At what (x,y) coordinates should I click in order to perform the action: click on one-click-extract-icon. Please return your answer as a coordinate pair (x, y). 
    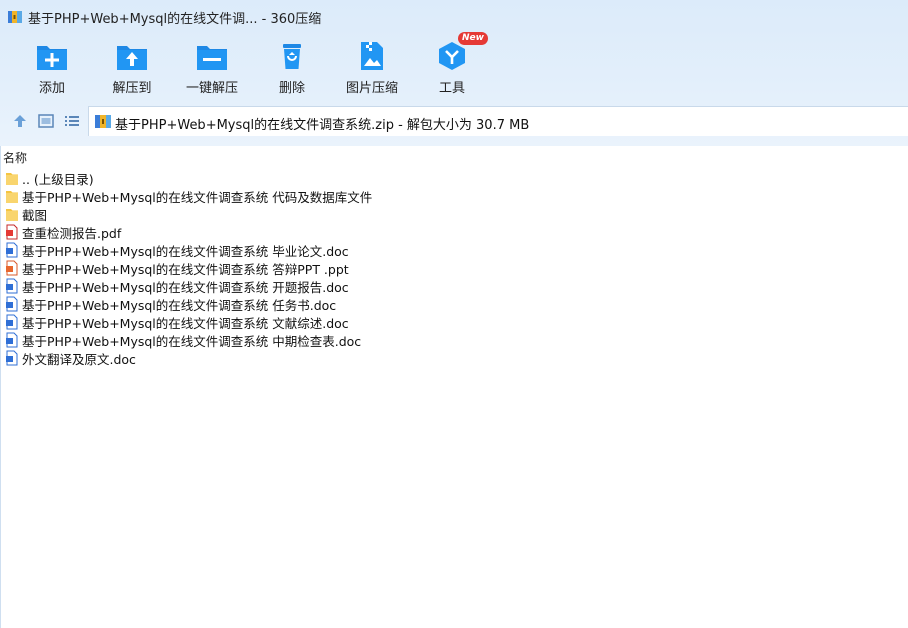
    Looking at the image, I should click on (212, 56).